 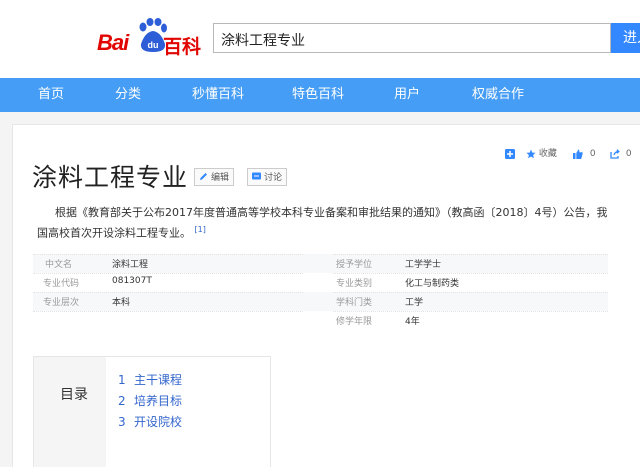 I want to click on edit-button: 编辑, so click(x=214, y=177).